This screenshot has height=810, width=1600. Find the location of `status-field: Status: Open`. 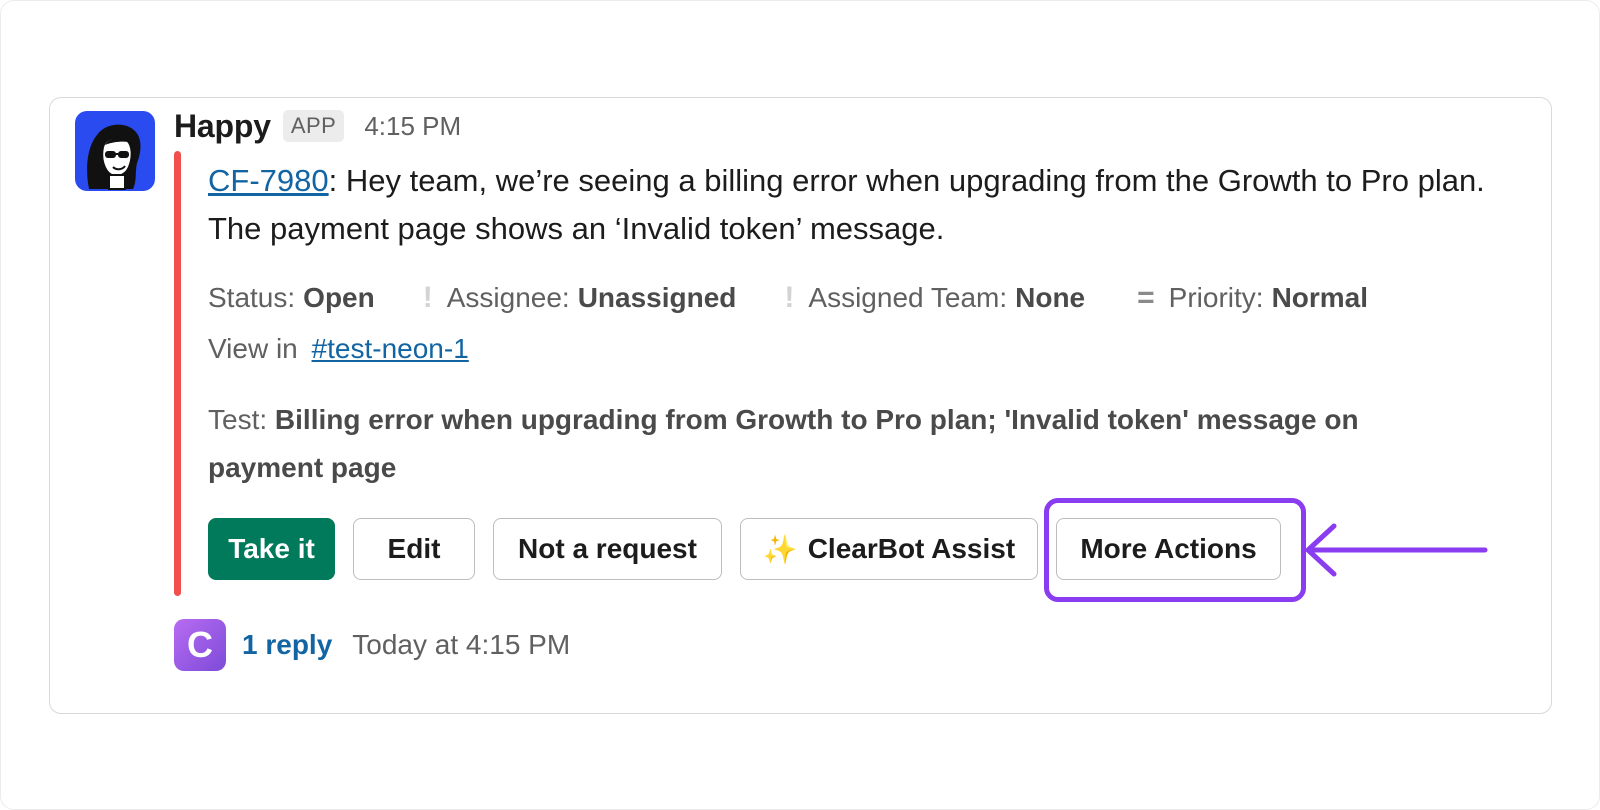

status-field: Status: Open is located at coordinates (291, 298).